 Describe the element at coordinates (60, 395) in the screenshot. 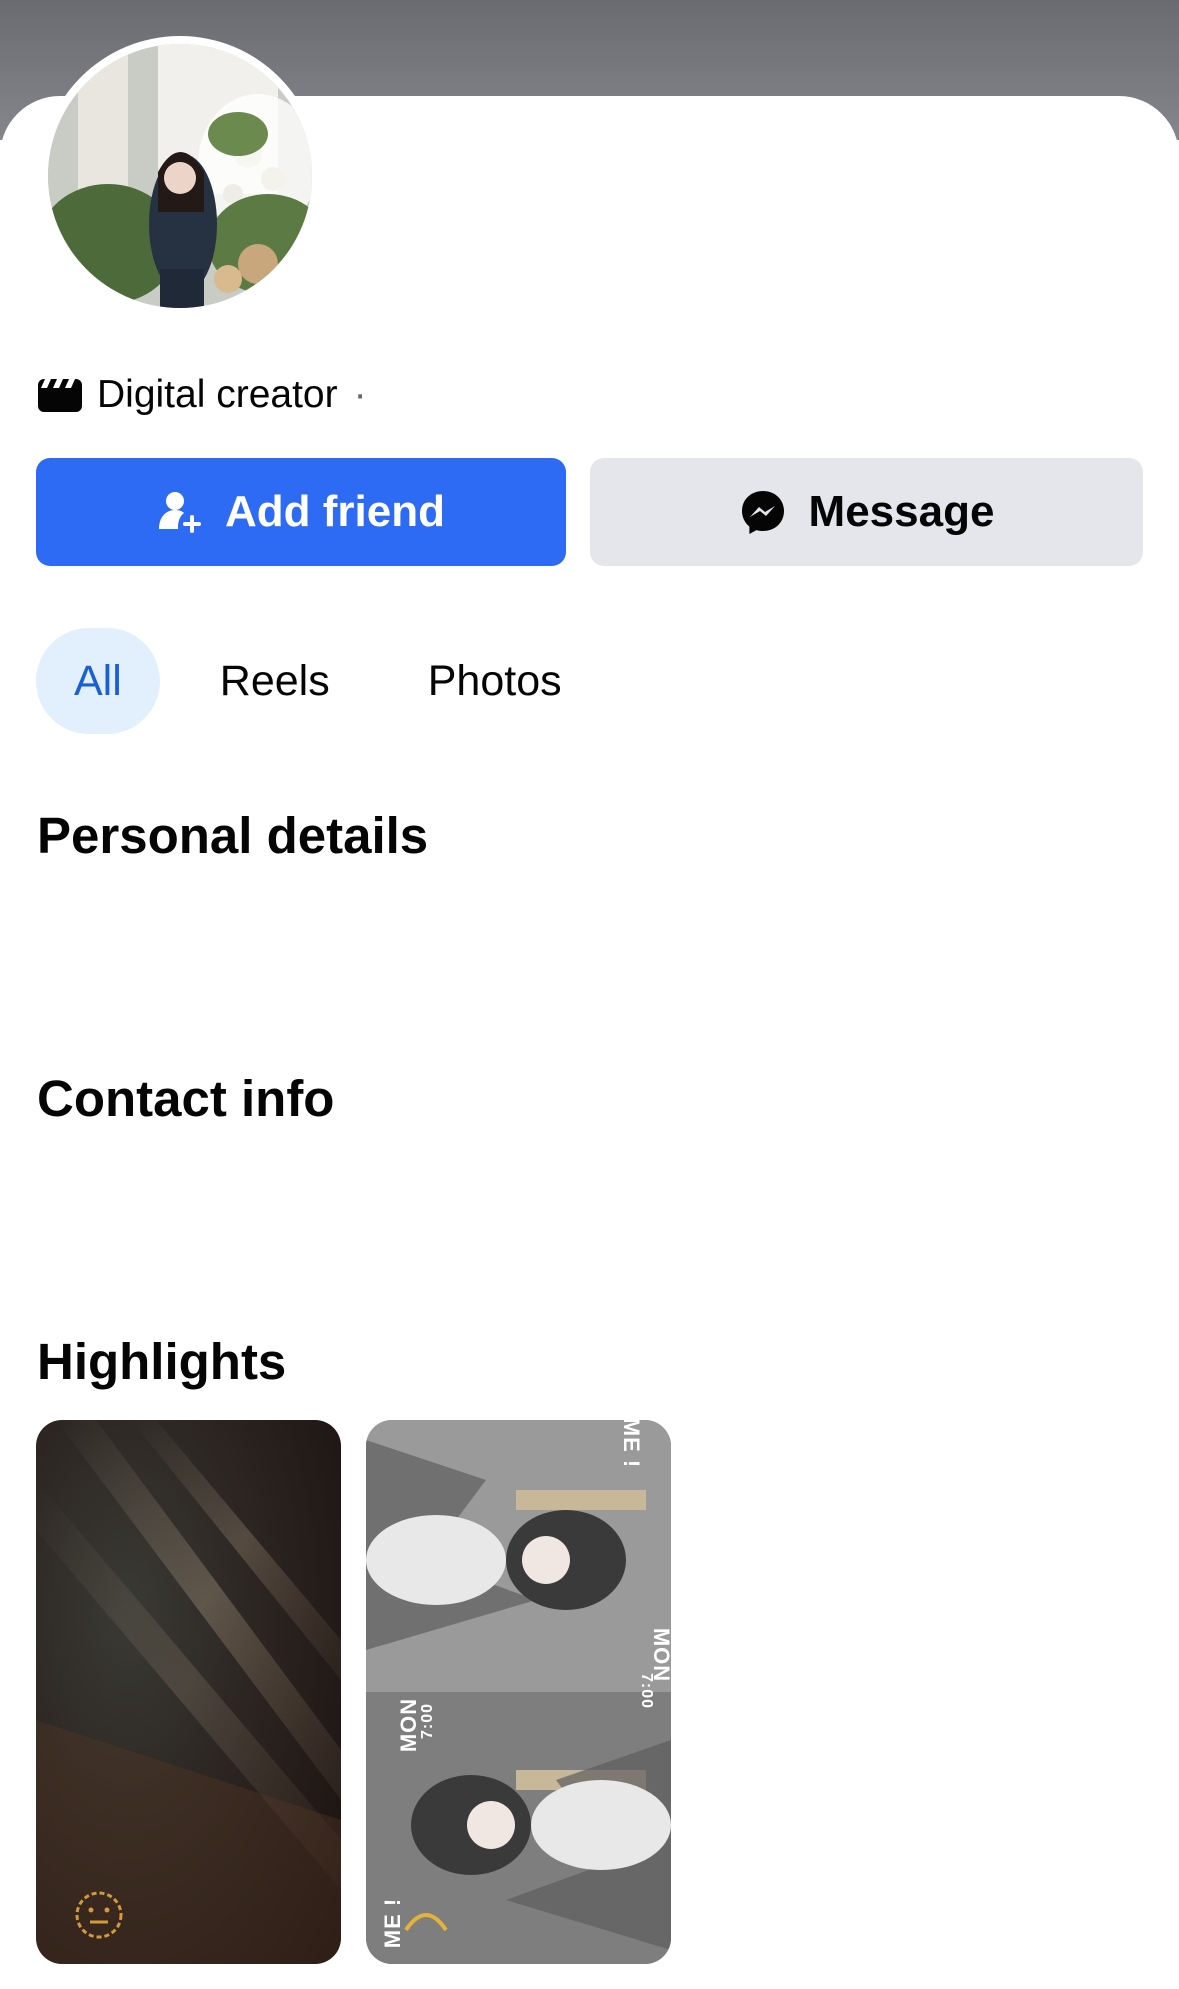

I see `clapperboard-icon` at that location.